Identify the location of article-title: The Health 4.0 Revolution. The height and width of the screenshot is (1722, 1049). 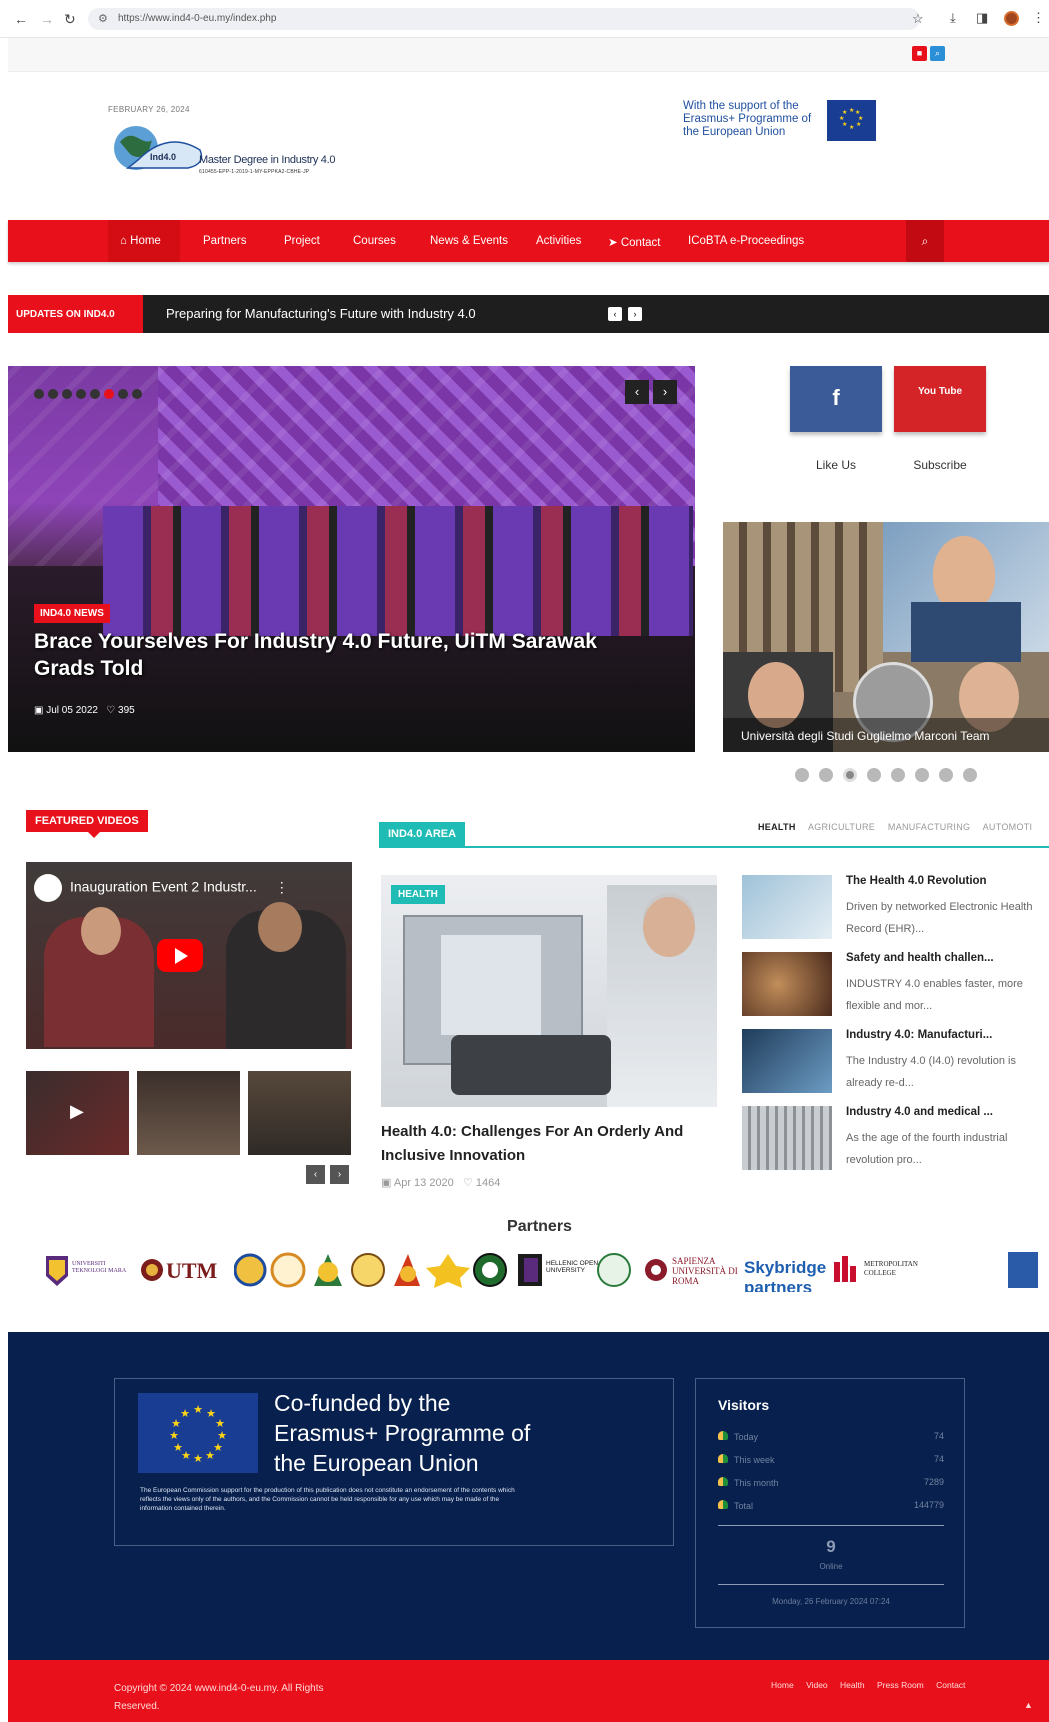
(916, 881).